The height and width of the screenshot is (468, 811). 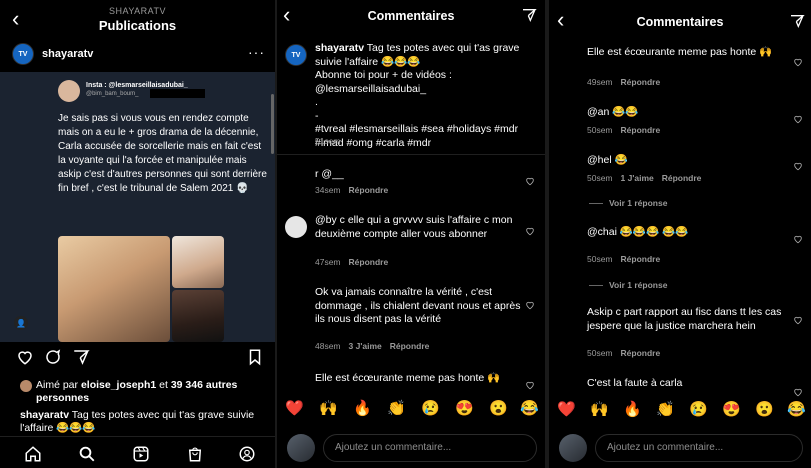 What do you see at coordinates (296, 227) in the screenshot?
I see `commenter-avatar` at bounding box center [296, 227].